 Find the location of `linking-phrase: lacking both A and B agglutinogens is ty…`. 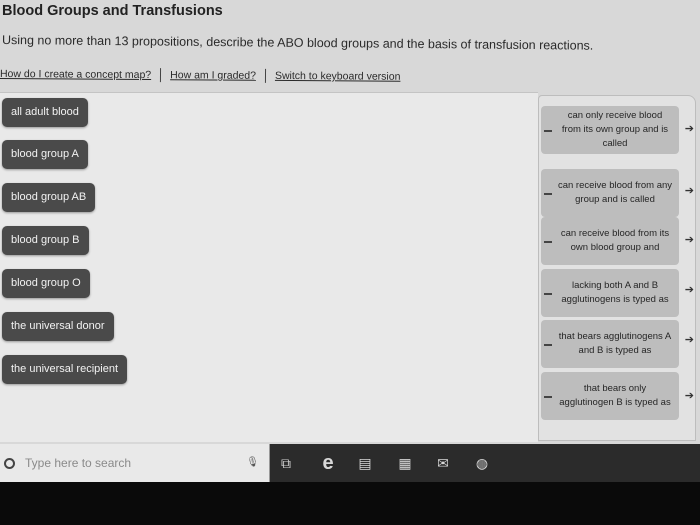

linking-phrase: lacking both A and B agglutinogens is ty… is located at coordinates (610, 293).